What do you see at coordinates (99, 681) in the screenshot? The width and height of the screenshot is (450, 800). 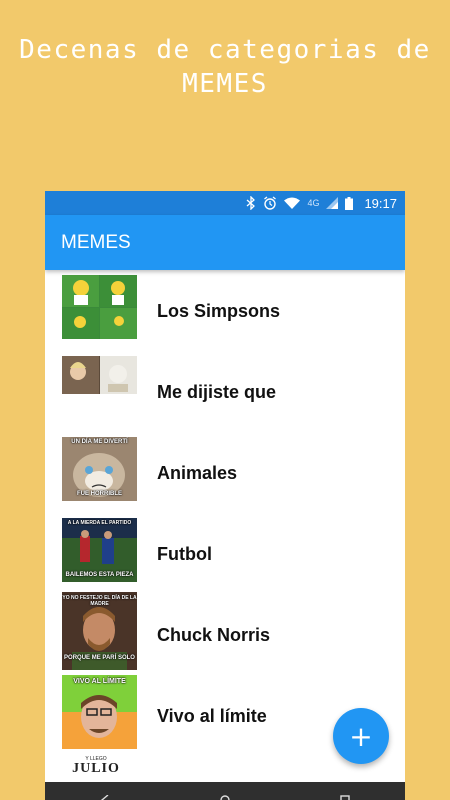 I see `meme-caption-top: VIVO AL LÍMITE` at bounding box center [99, 681].